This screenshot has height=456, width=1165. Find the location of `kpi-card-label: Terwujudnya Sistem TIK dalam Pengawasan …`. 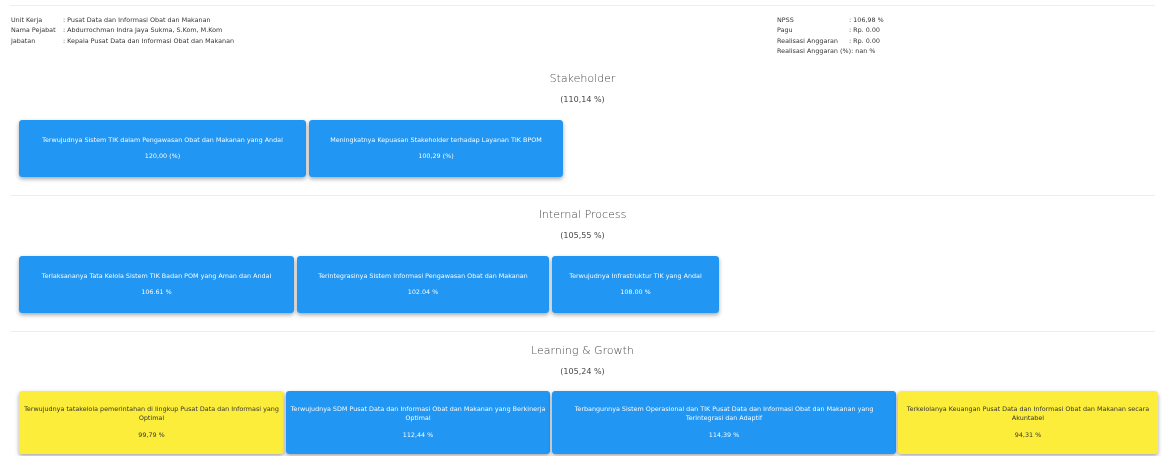

kpi-card-label: Terwujudnya Sistem TIK dalam Pengawasan … is located at coordinates (162, 139).